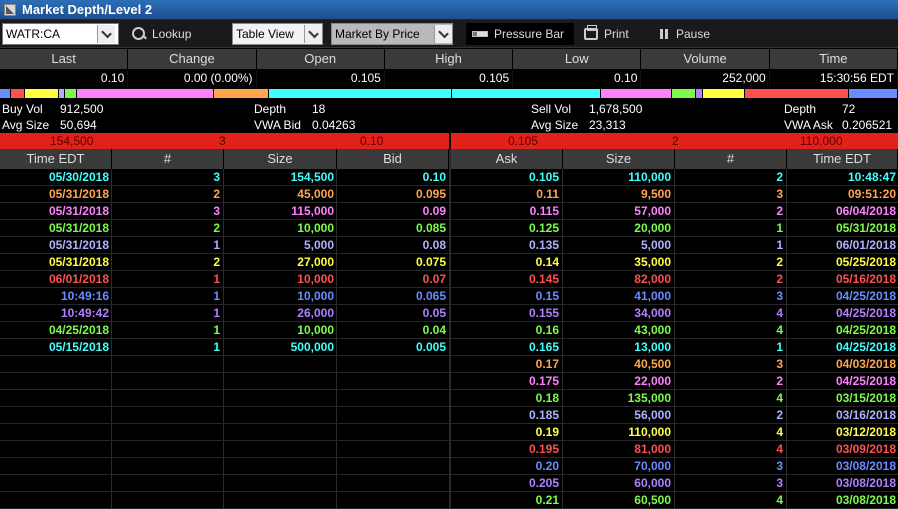 The height and width of the screenshot is (509, 898). I want to click on symbol-combobox, so click(60, 34).